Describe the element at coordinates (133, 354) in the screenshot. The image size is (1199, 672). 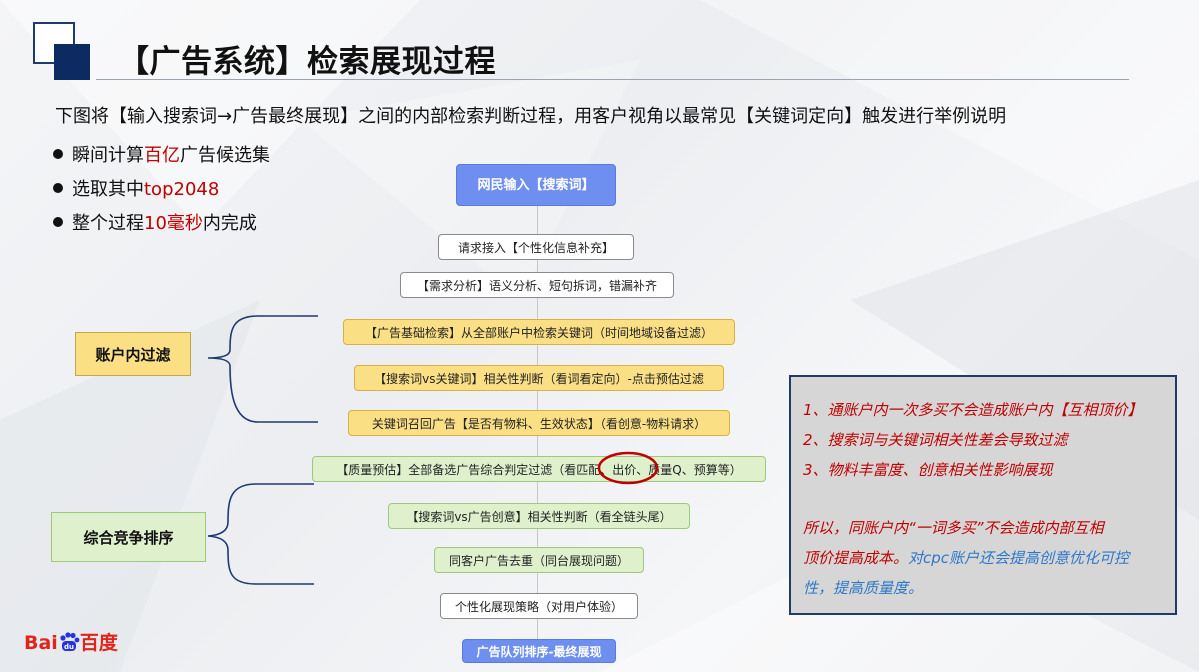
I see `label-account-filter: 账户内过滤` at that location.